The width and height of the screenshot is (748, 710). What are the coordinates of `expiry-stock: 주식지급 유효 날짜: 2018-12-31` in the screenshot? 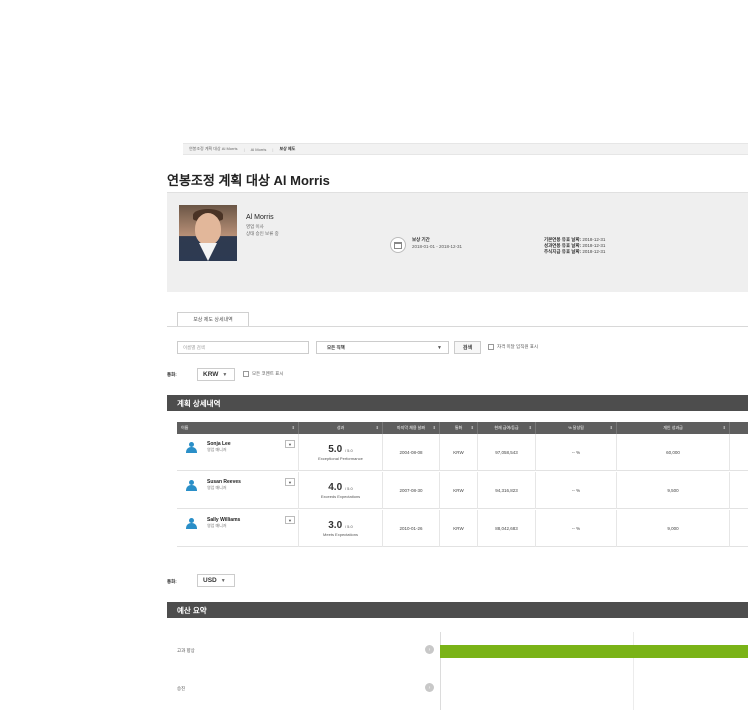 It's located at (575, 251).